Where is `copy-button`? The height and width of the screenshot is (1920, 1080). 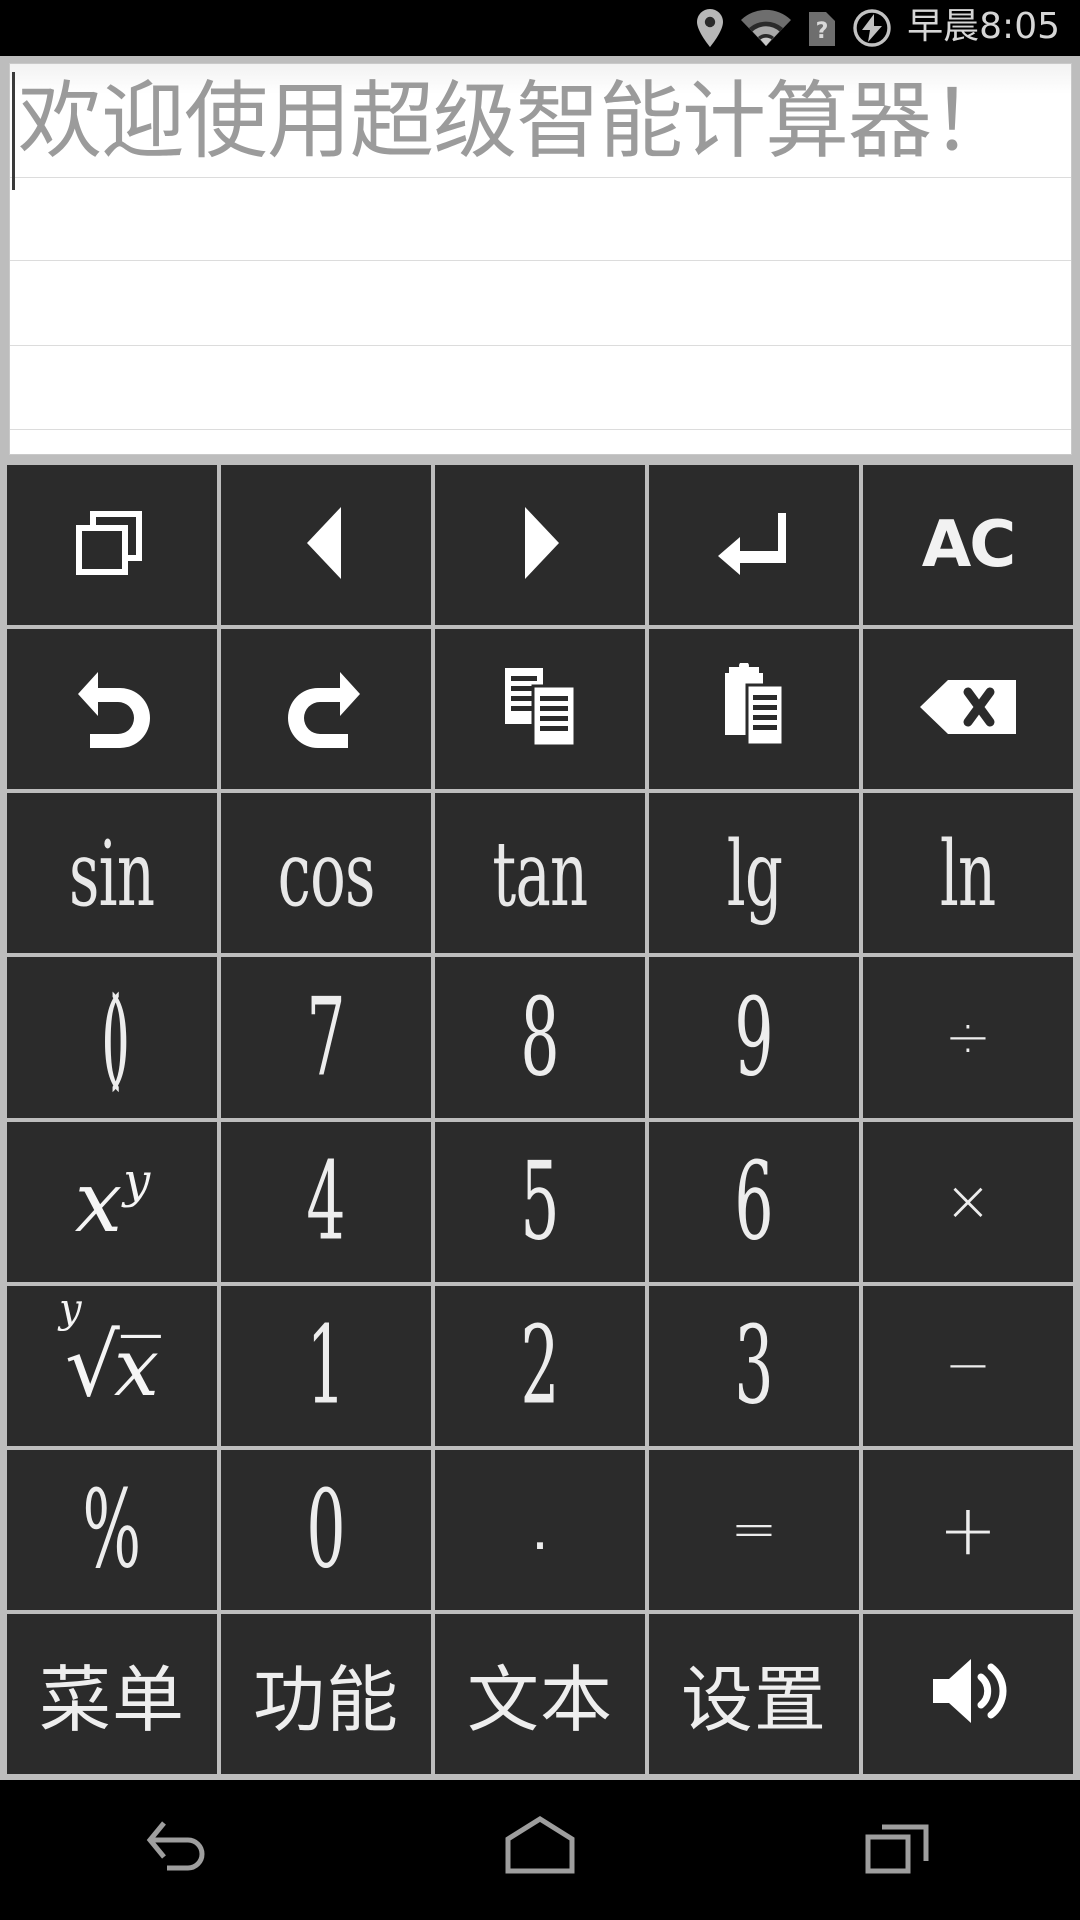
copy-button is located at coordinates (540, 709).